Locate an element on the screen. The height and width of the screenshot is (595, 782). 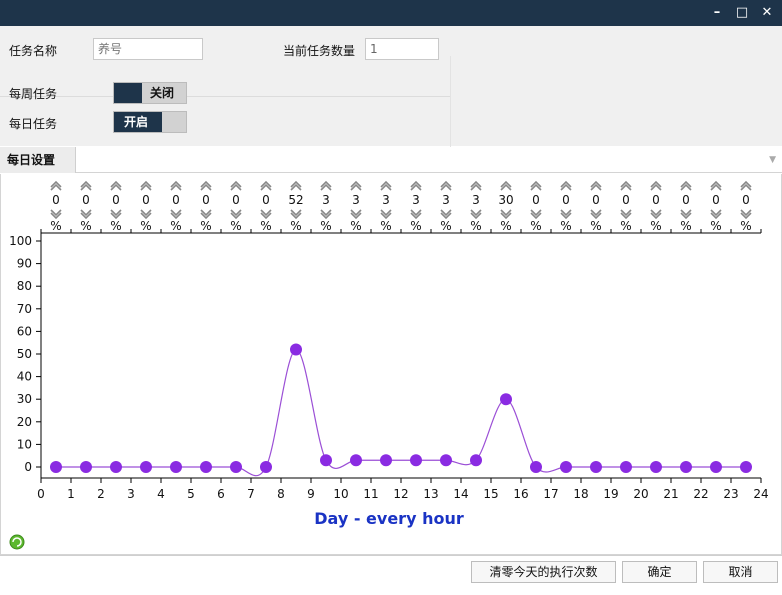
weekly-task-label: 每周任务 is located at coordinates (33, 94).